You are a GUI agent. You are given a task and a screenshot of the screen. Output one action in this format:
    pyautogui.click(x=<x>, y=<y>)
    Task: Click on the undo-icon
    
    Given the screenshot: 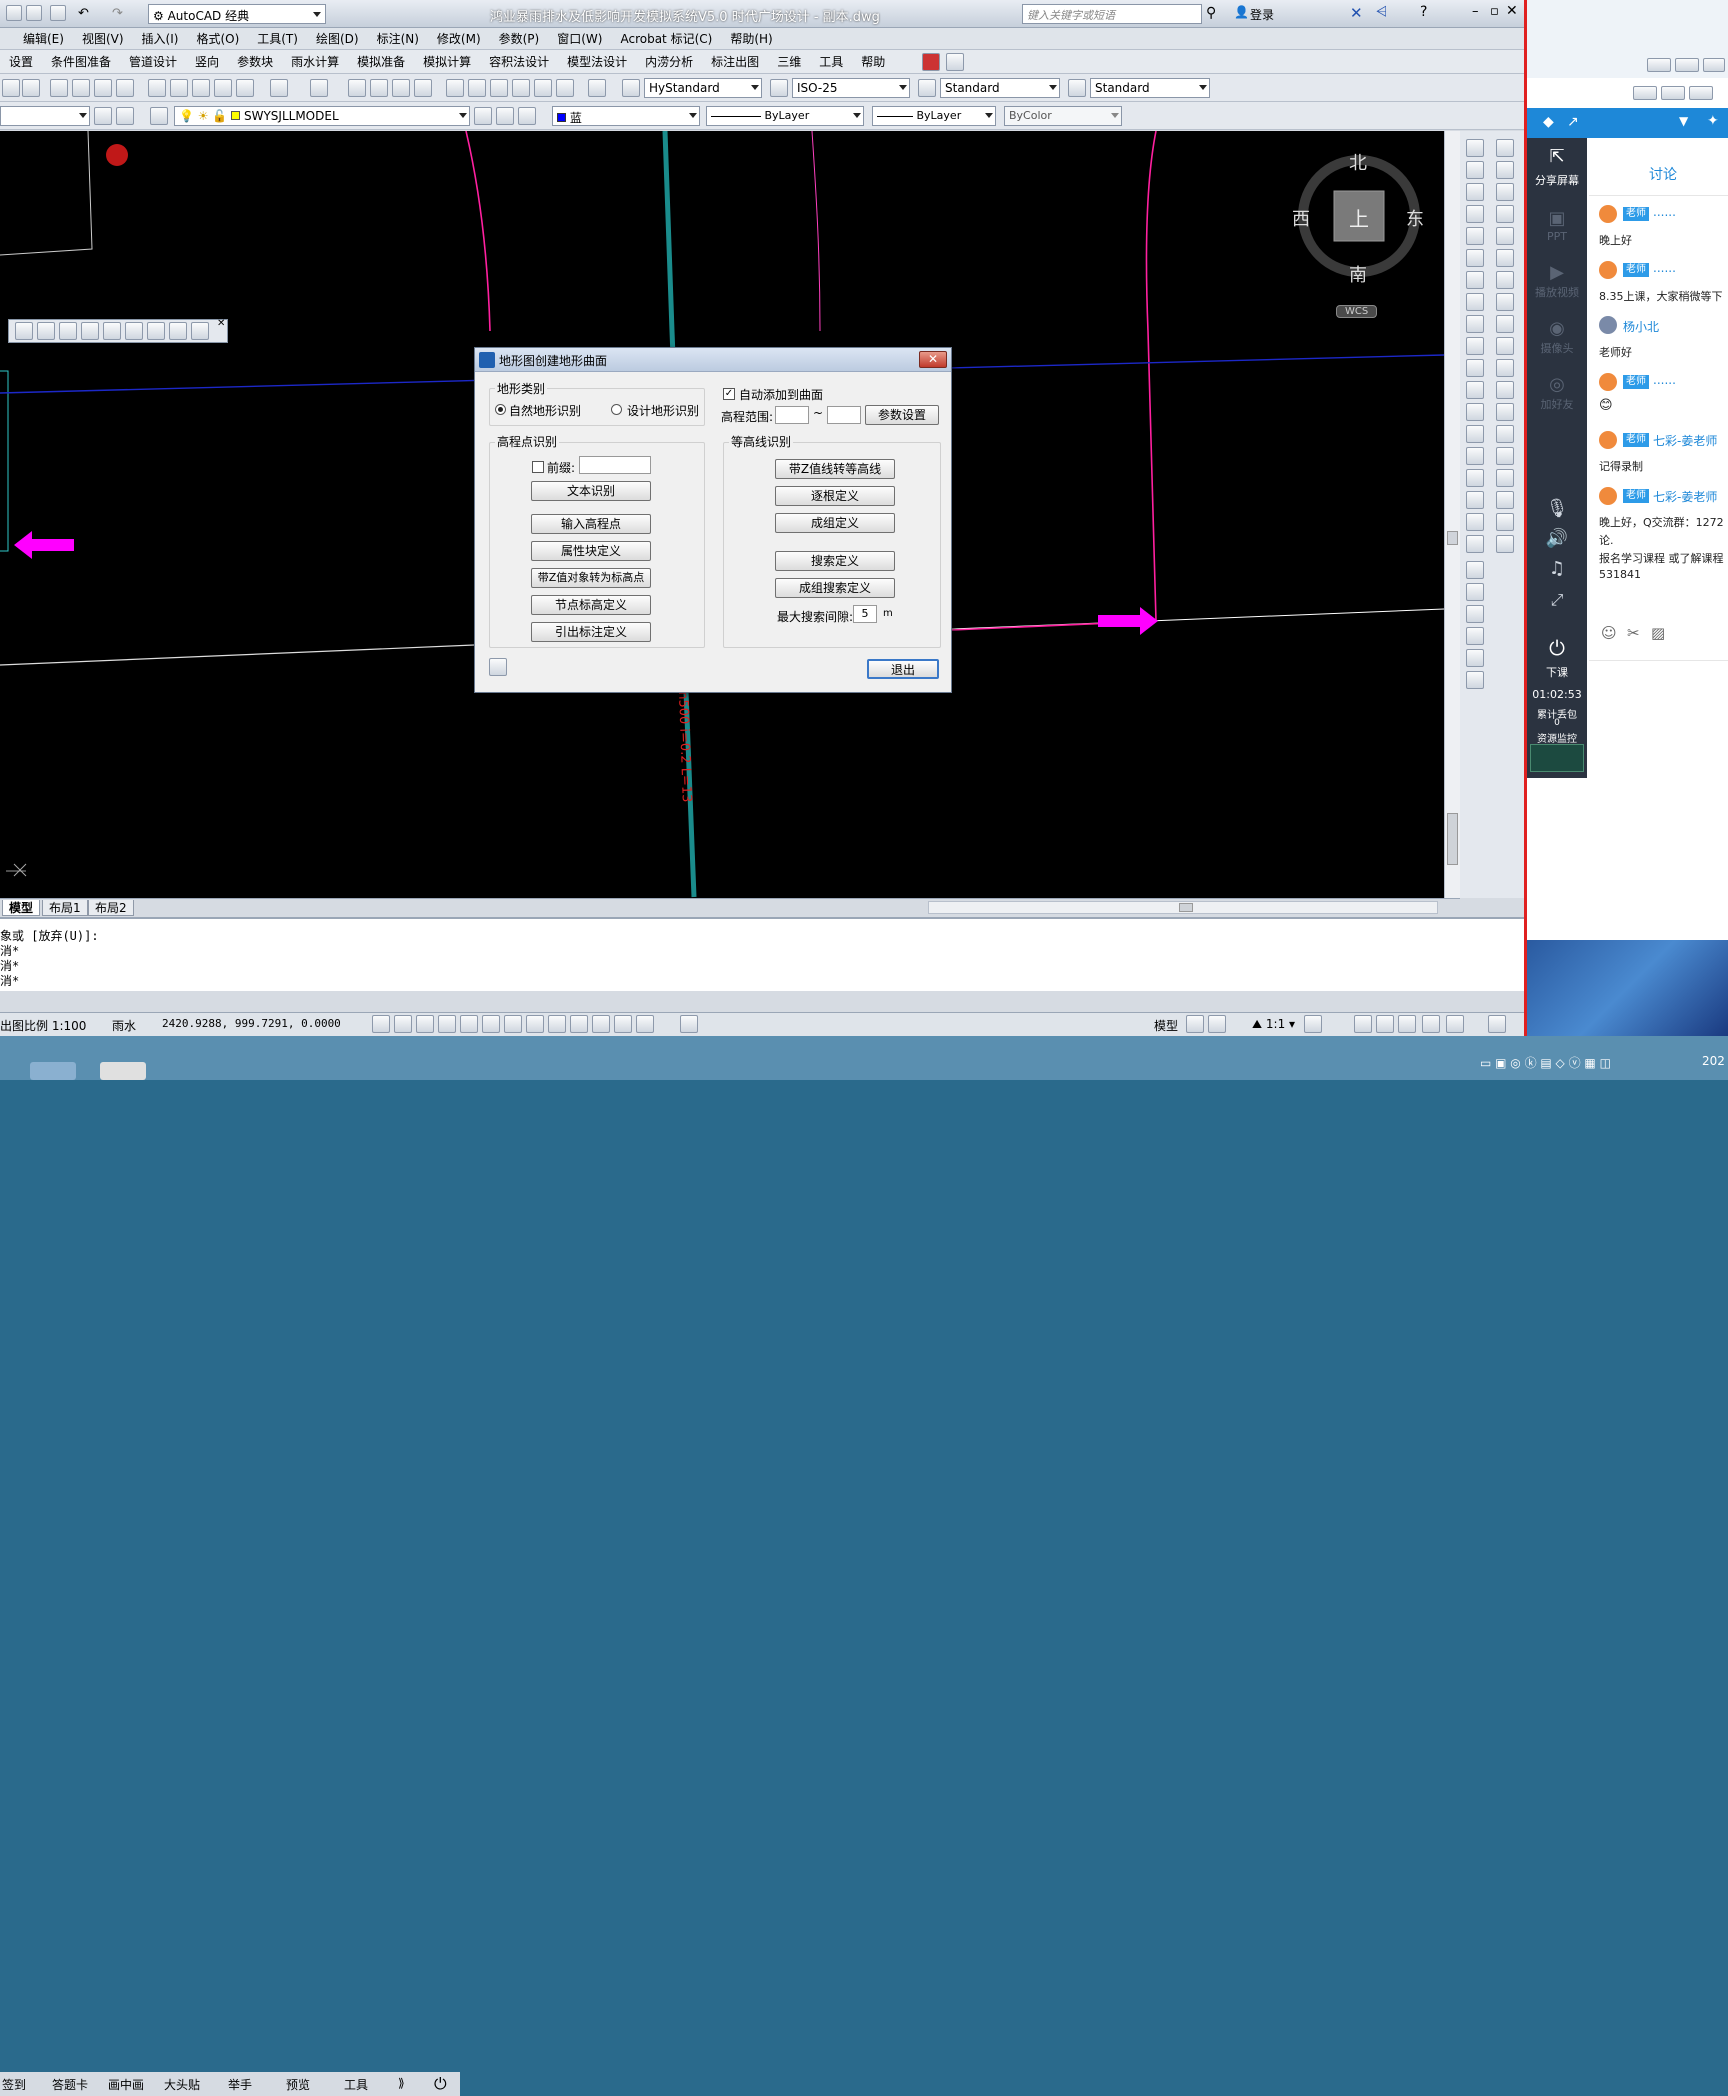 What is the action you would take?
    pyautogui.click(x=279, y=88)
    